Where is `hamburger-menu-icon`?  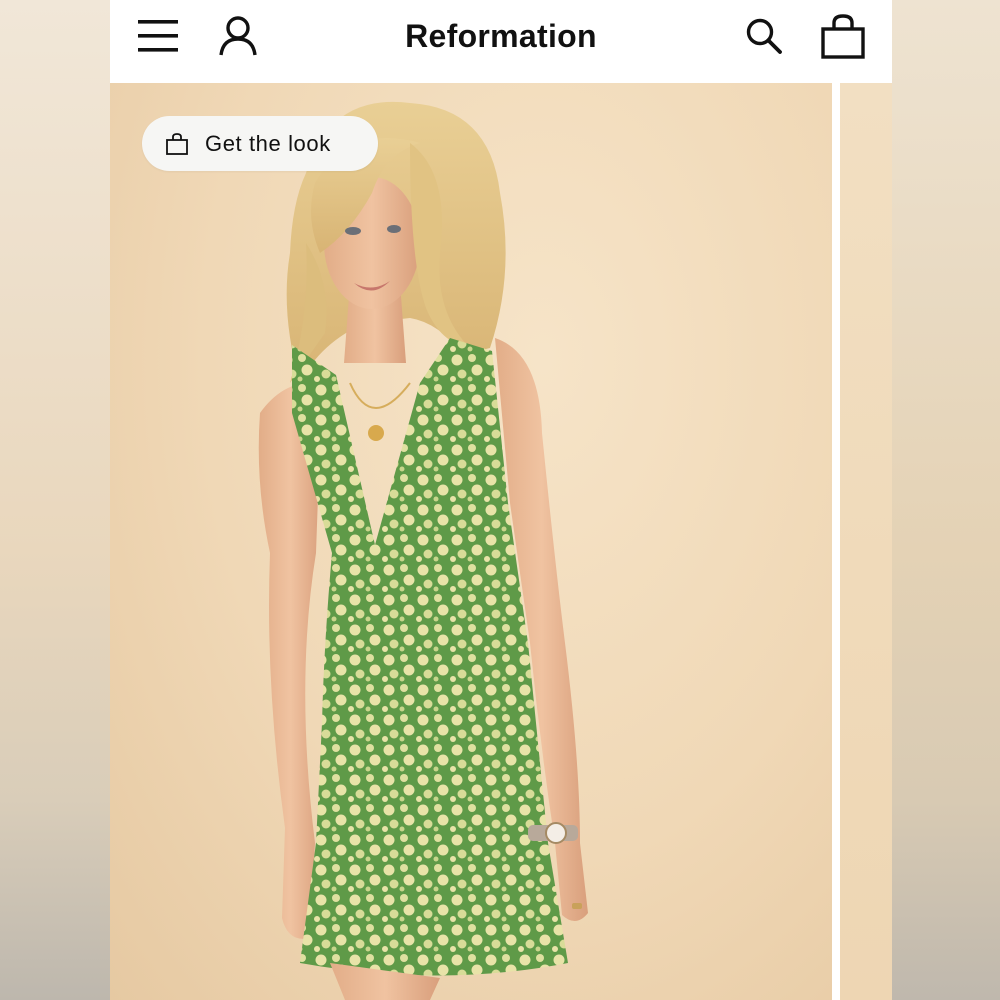 hamburger-menu-icon is located at coordinates (158, 36).